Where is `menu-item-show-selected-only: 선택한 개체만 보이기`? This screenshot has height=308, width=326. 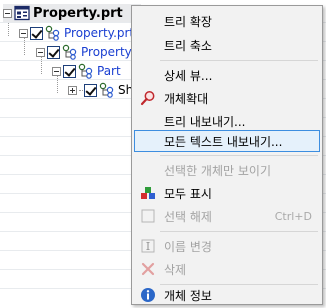 menu-item-show-selected-only: 선택한 개체만 보이기 is located at coordinates (227, 170).